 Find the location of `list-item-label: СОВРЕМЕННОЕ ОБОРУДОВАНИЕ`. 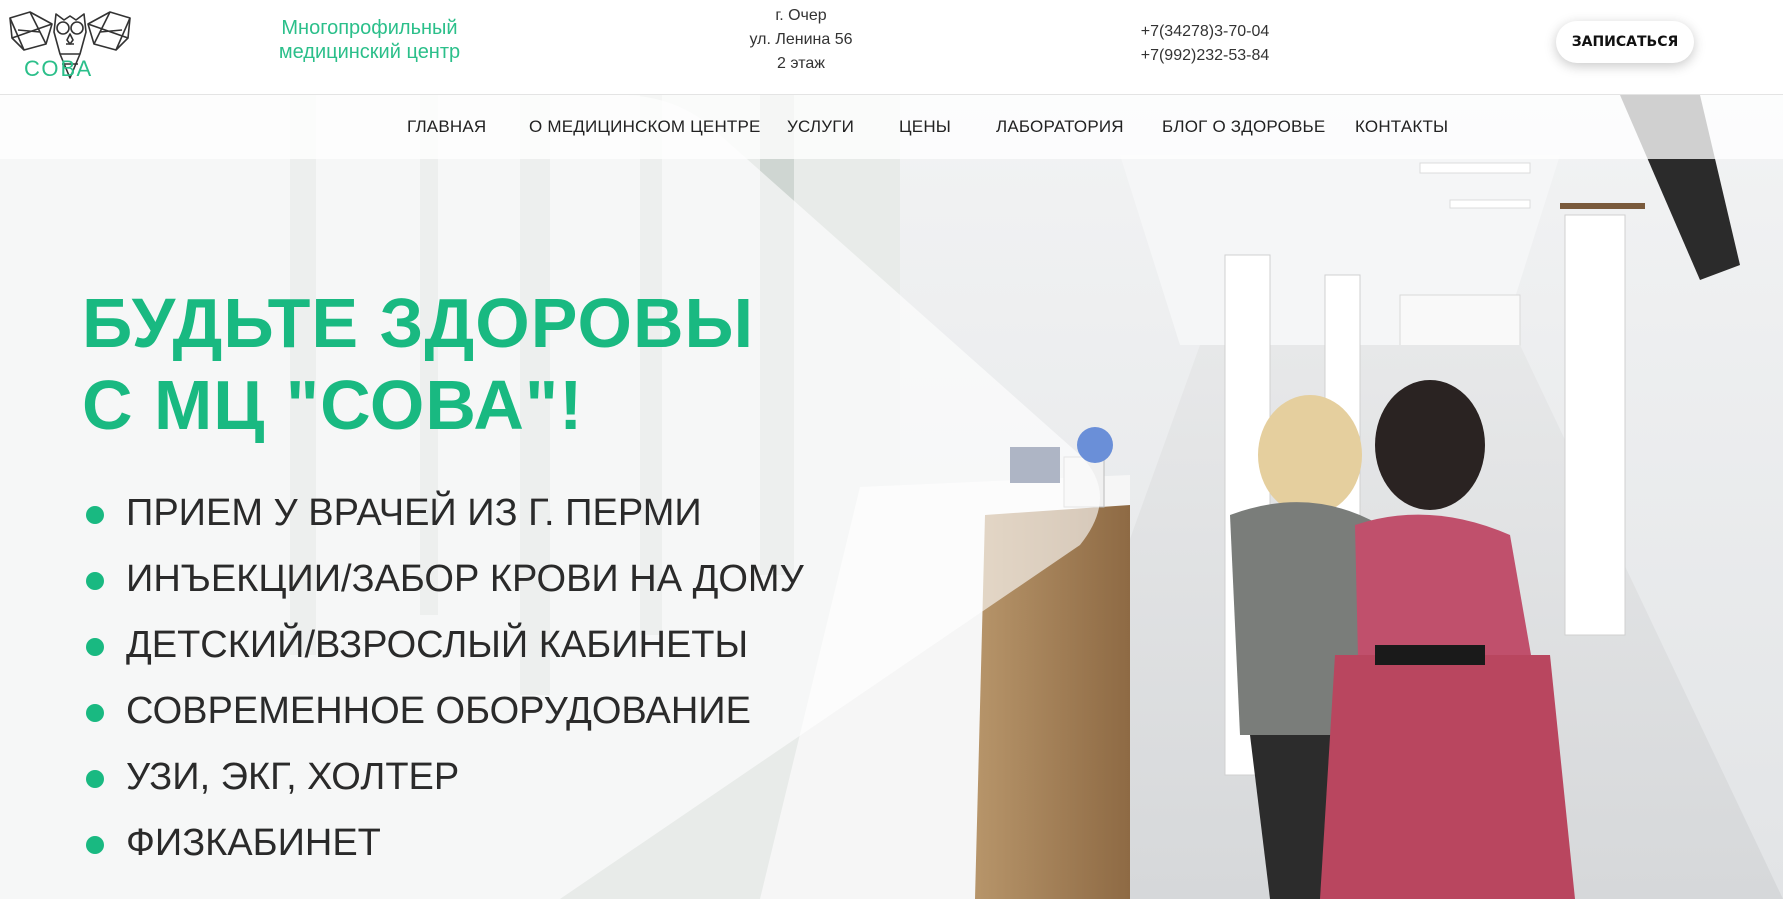

list-item-label: СОВРЕМЕННОЕ ОБОРУДОВАНИЕ is located at coordinates (438, 710).